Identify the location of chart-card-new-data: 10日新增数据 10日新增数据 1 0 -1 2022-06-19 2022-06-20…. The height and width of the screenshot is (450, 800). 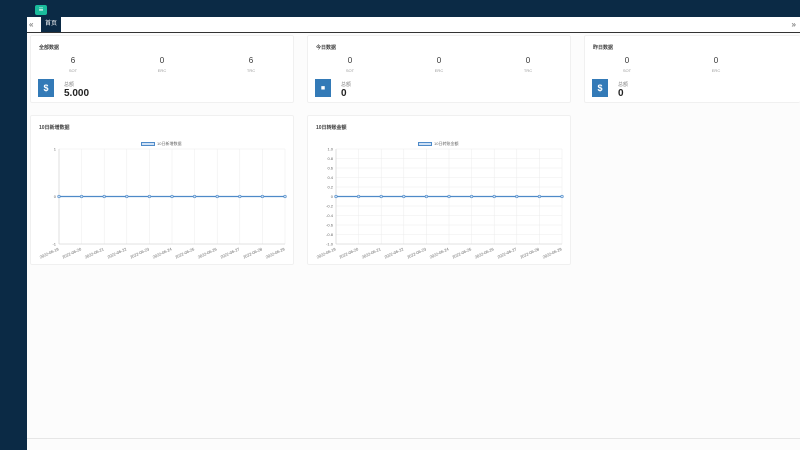
(162, 190).